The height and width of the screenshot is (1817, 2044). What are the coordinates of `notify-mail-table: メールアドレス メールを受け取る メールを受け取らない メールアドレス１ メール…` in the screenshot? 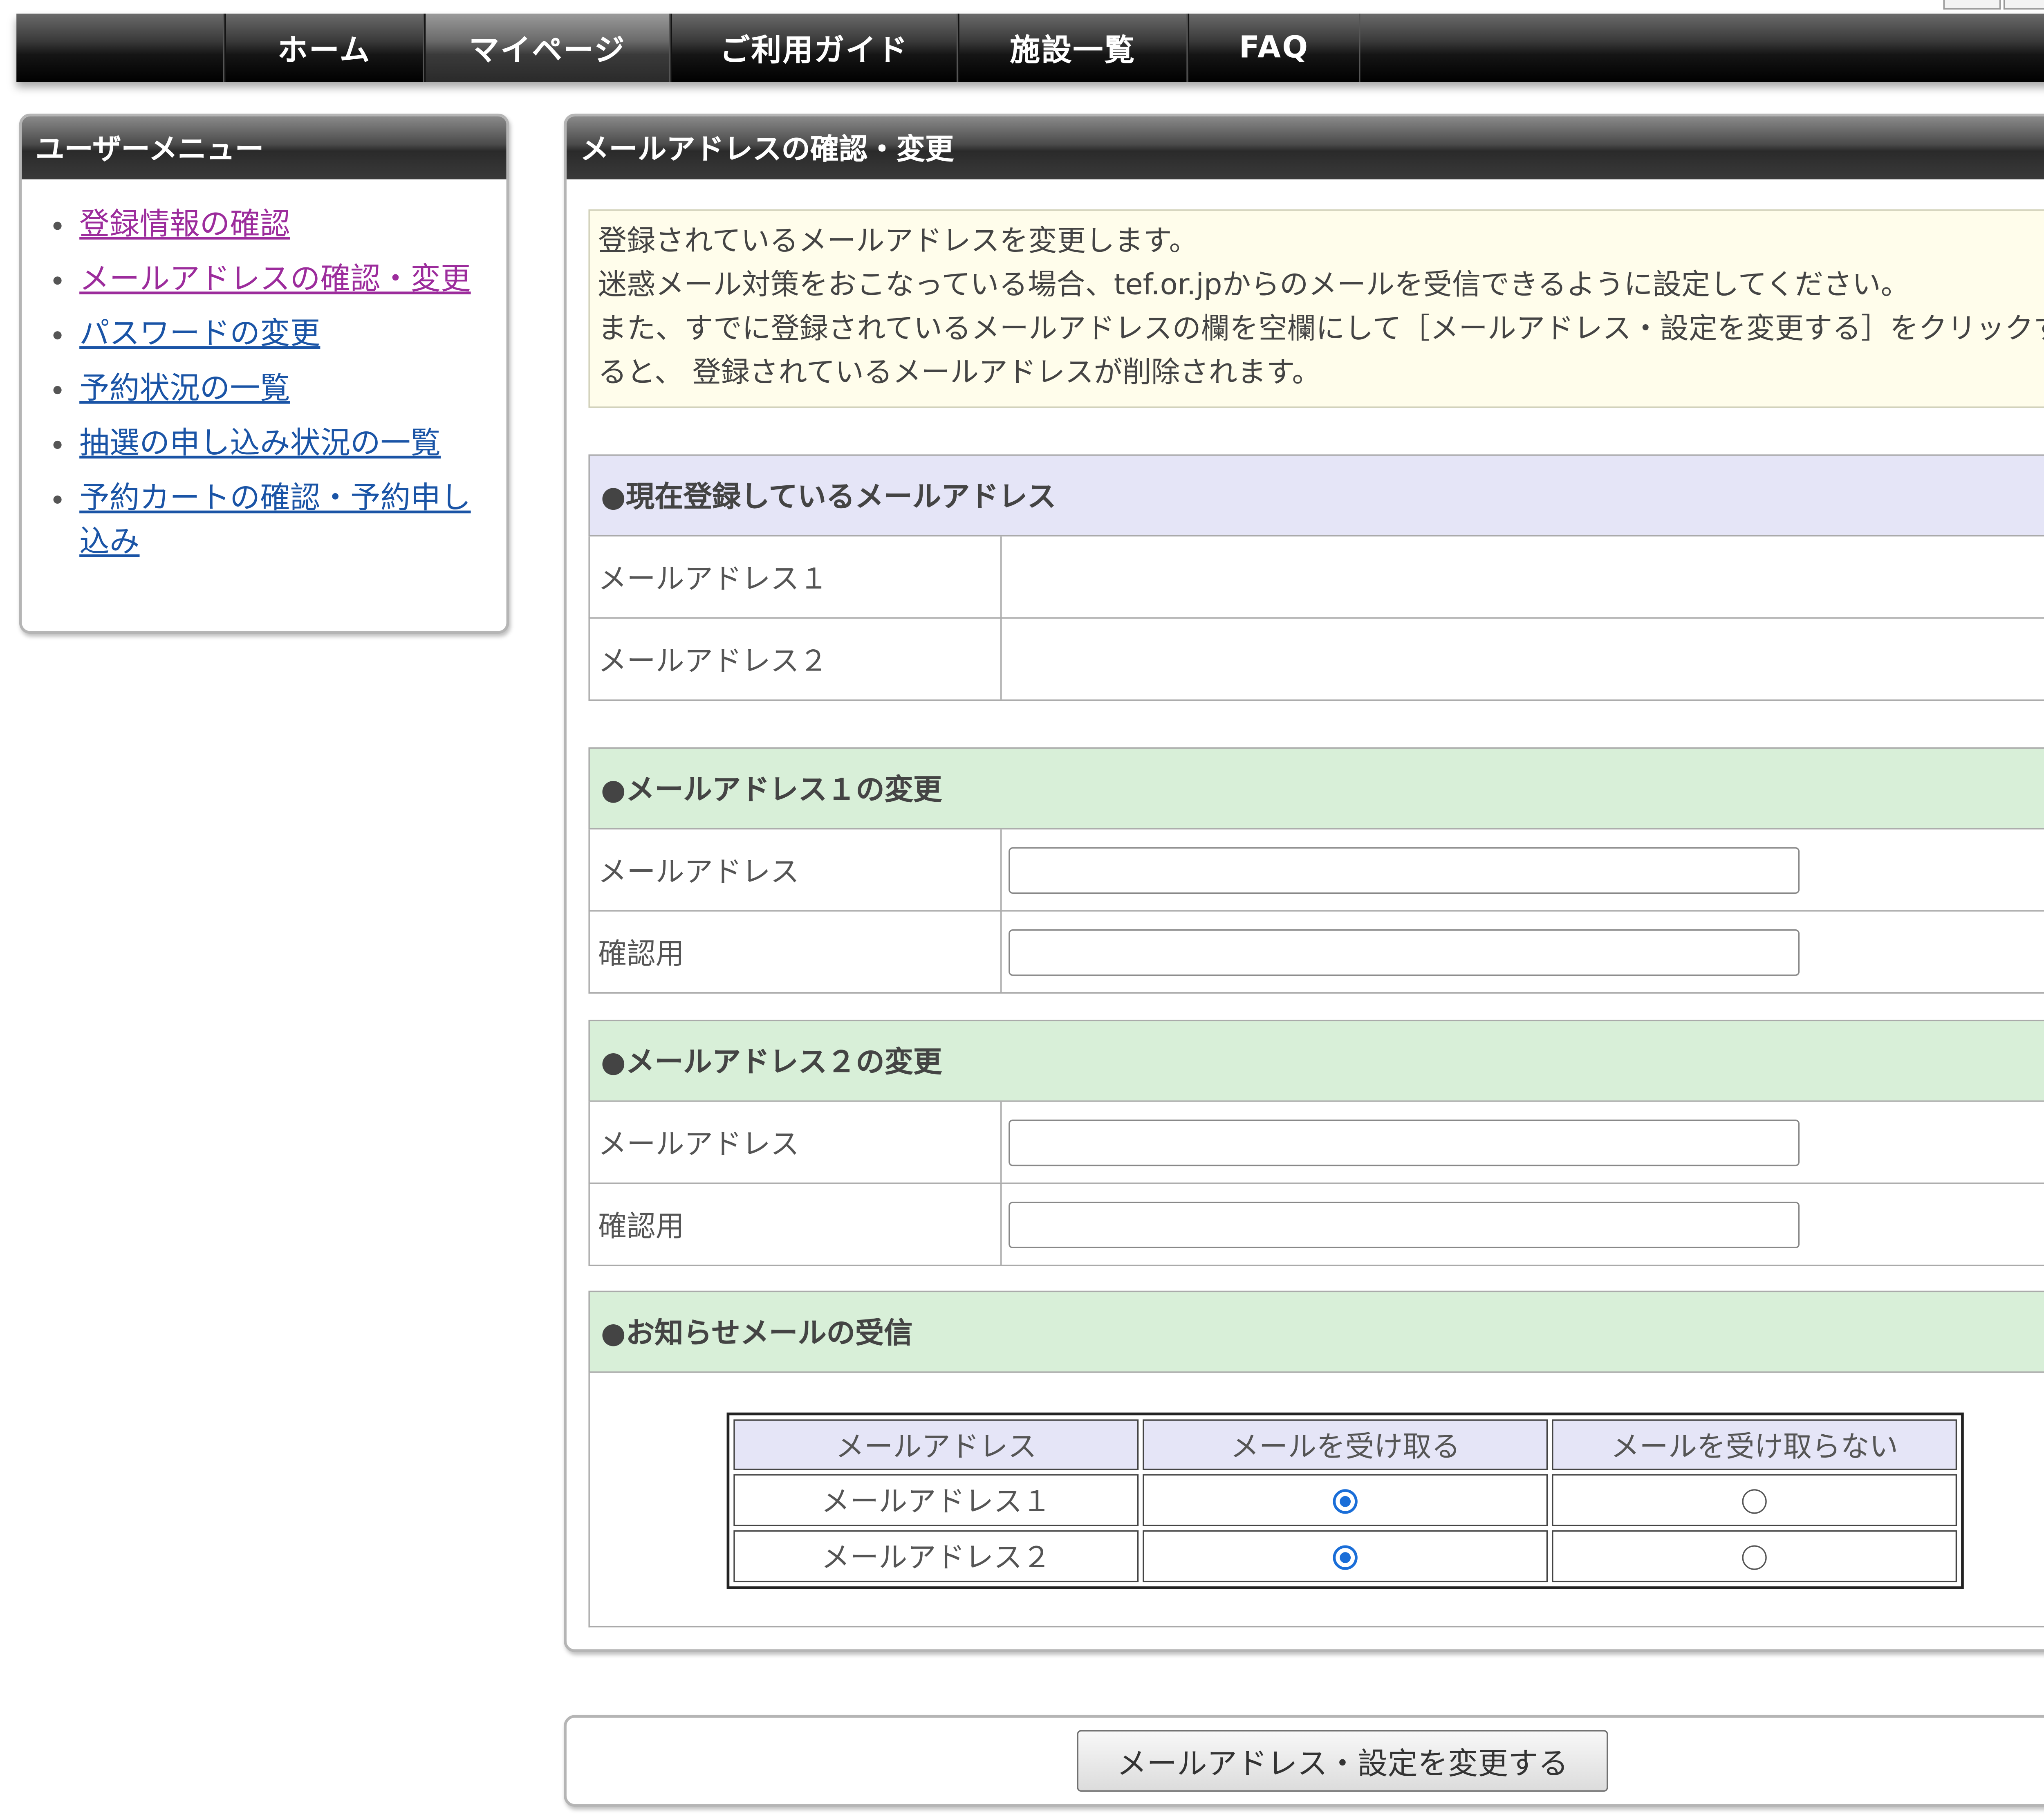 It's located at (1345, 1500).